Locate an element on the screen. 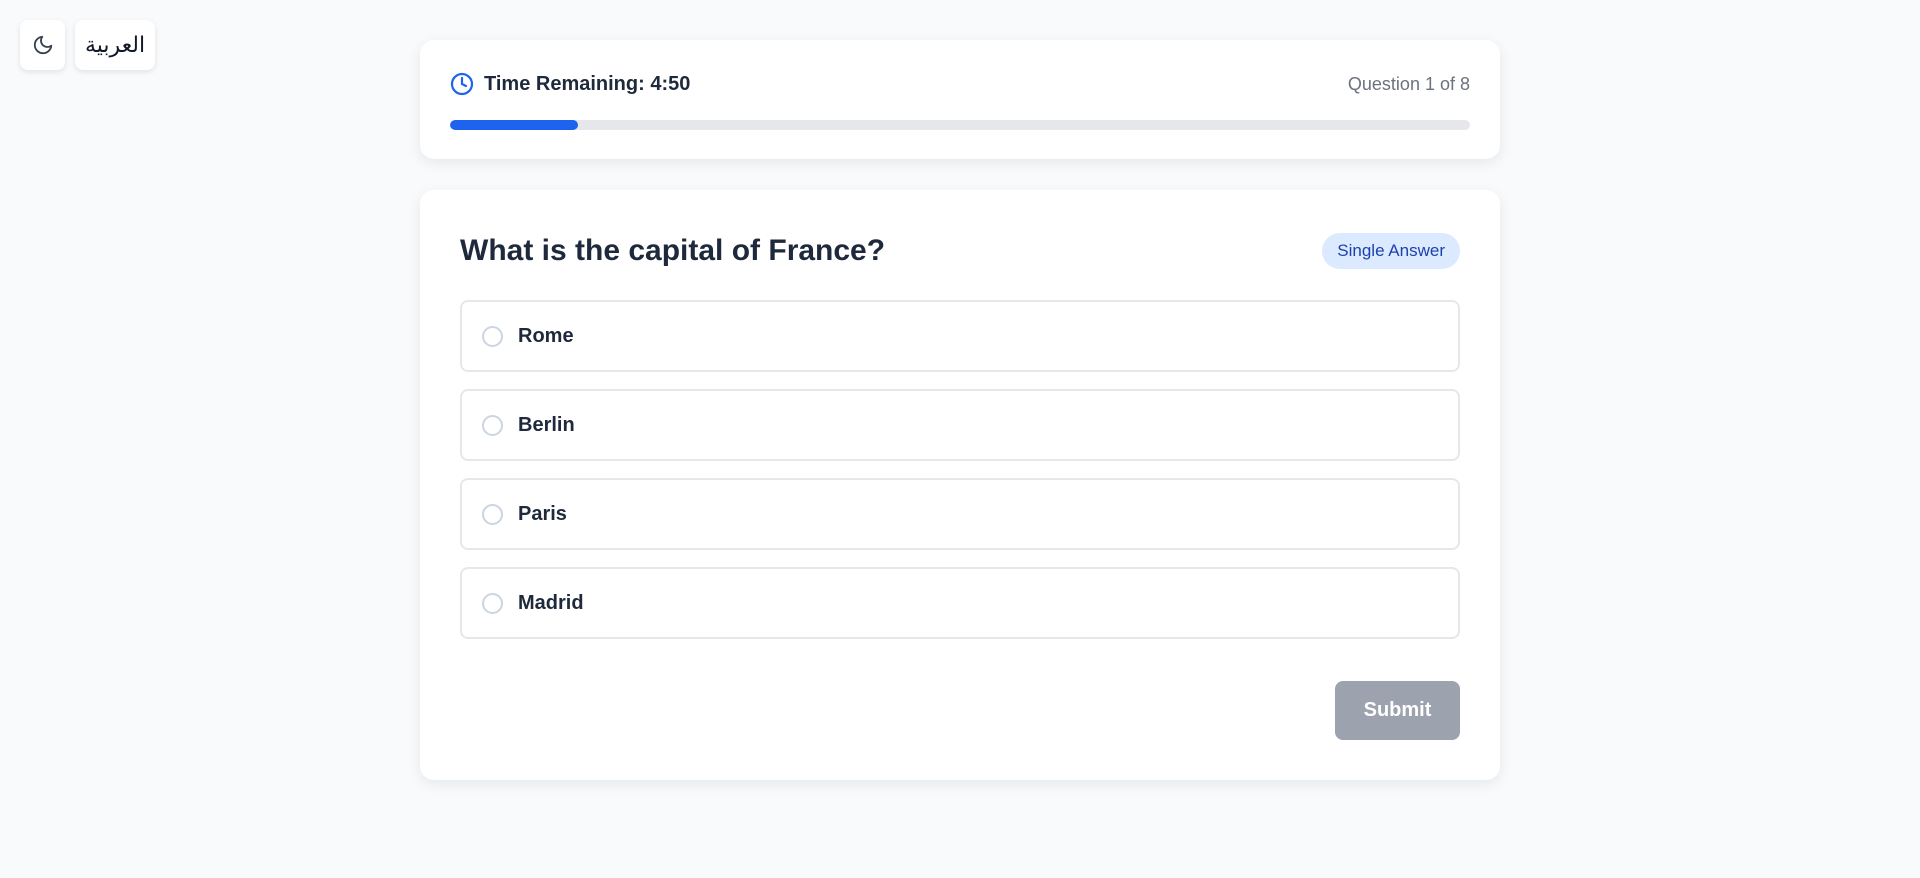 The width and height of the screenshot is (1920, 878). answer-option: Berlin is located at coordinates (960, 425).